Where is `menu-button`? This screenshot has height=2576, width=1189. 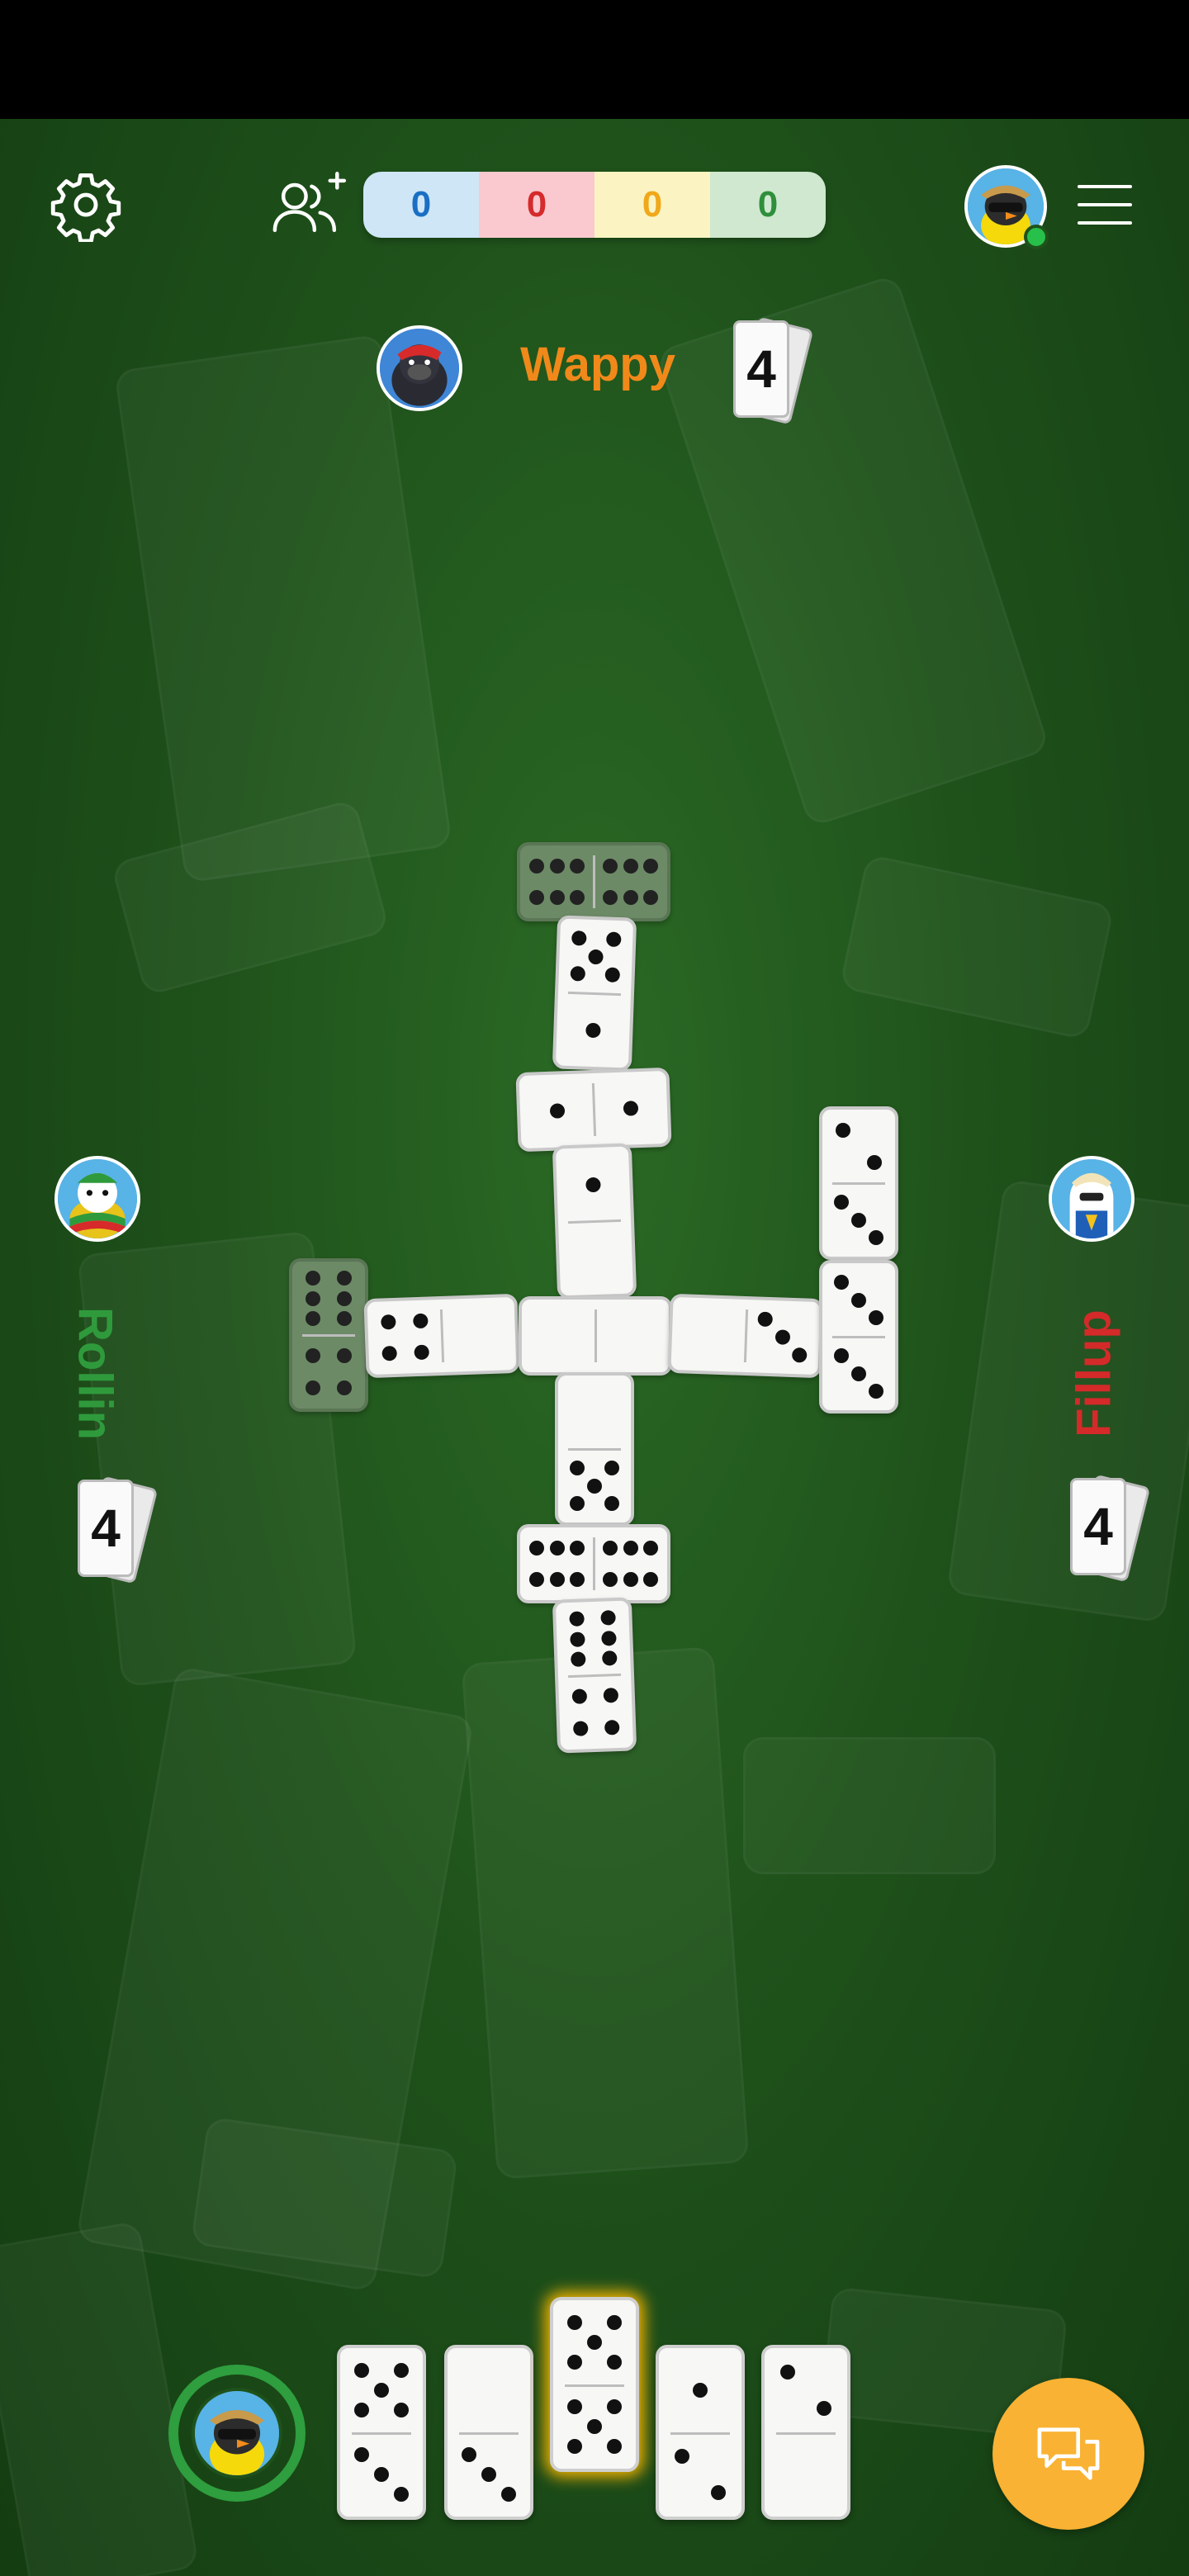 menu-button is located at coordinates (1104, 204).